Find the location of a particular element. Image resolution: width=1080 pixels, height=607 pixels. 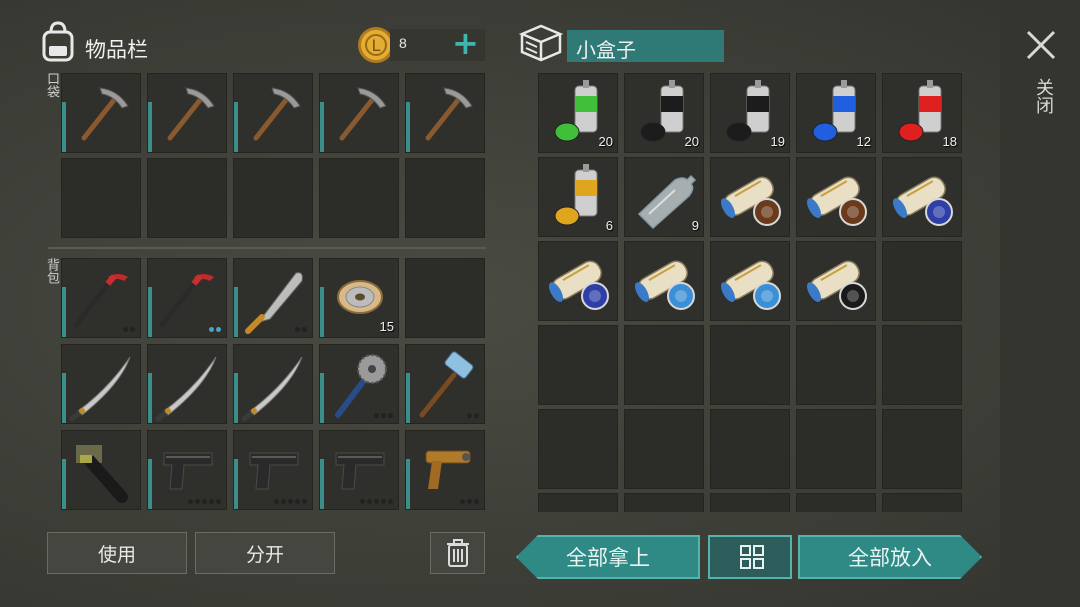

trash-icon is located at coordinates (457, 553).